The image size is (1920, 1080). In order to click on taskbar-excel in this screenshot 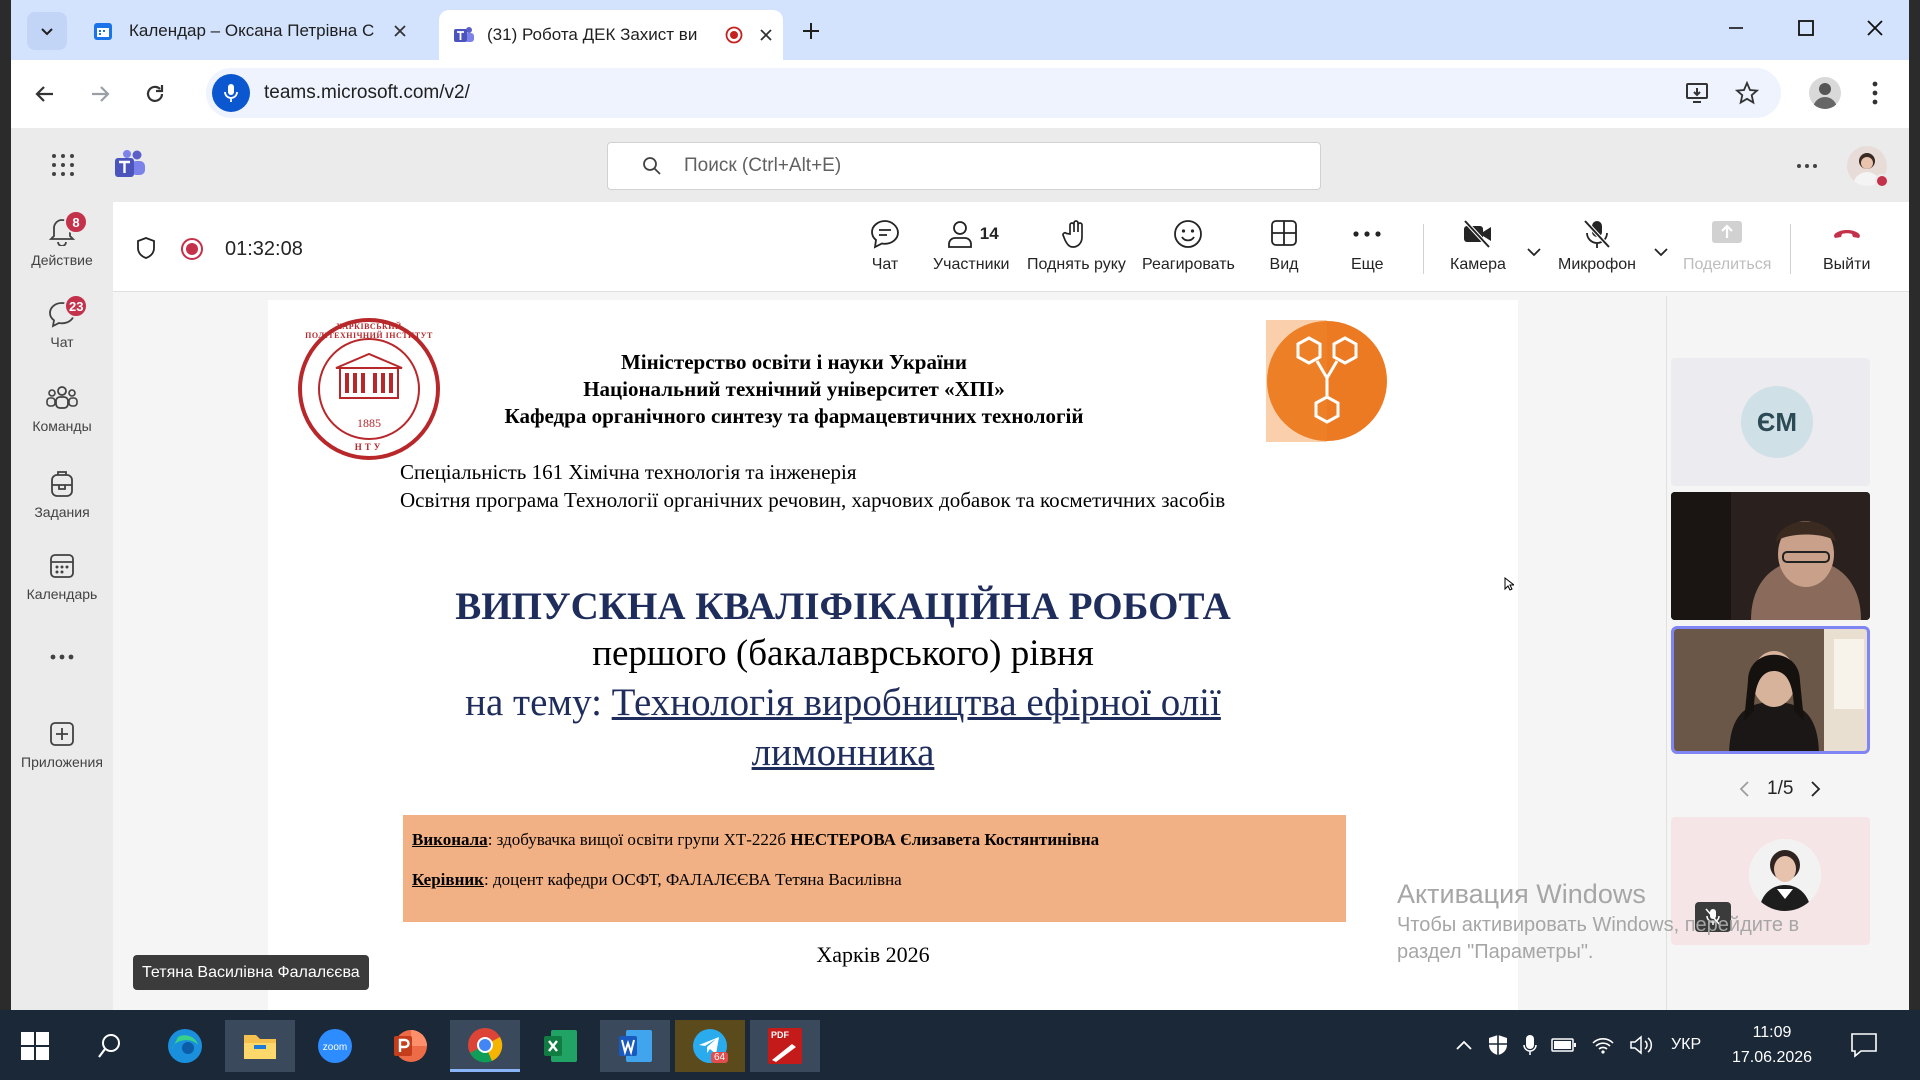, I will do `click(560, 1046)`.